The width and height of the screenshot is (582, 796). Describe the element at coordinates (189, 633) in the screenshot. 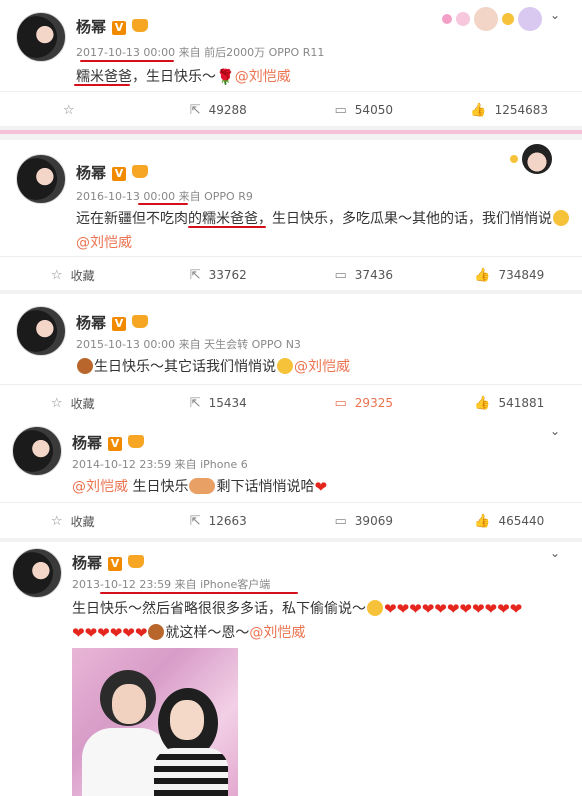

I see `post-text-line2: ❤❤❤❤❤❤ 就这样～恩～@刘恺威` at that location.